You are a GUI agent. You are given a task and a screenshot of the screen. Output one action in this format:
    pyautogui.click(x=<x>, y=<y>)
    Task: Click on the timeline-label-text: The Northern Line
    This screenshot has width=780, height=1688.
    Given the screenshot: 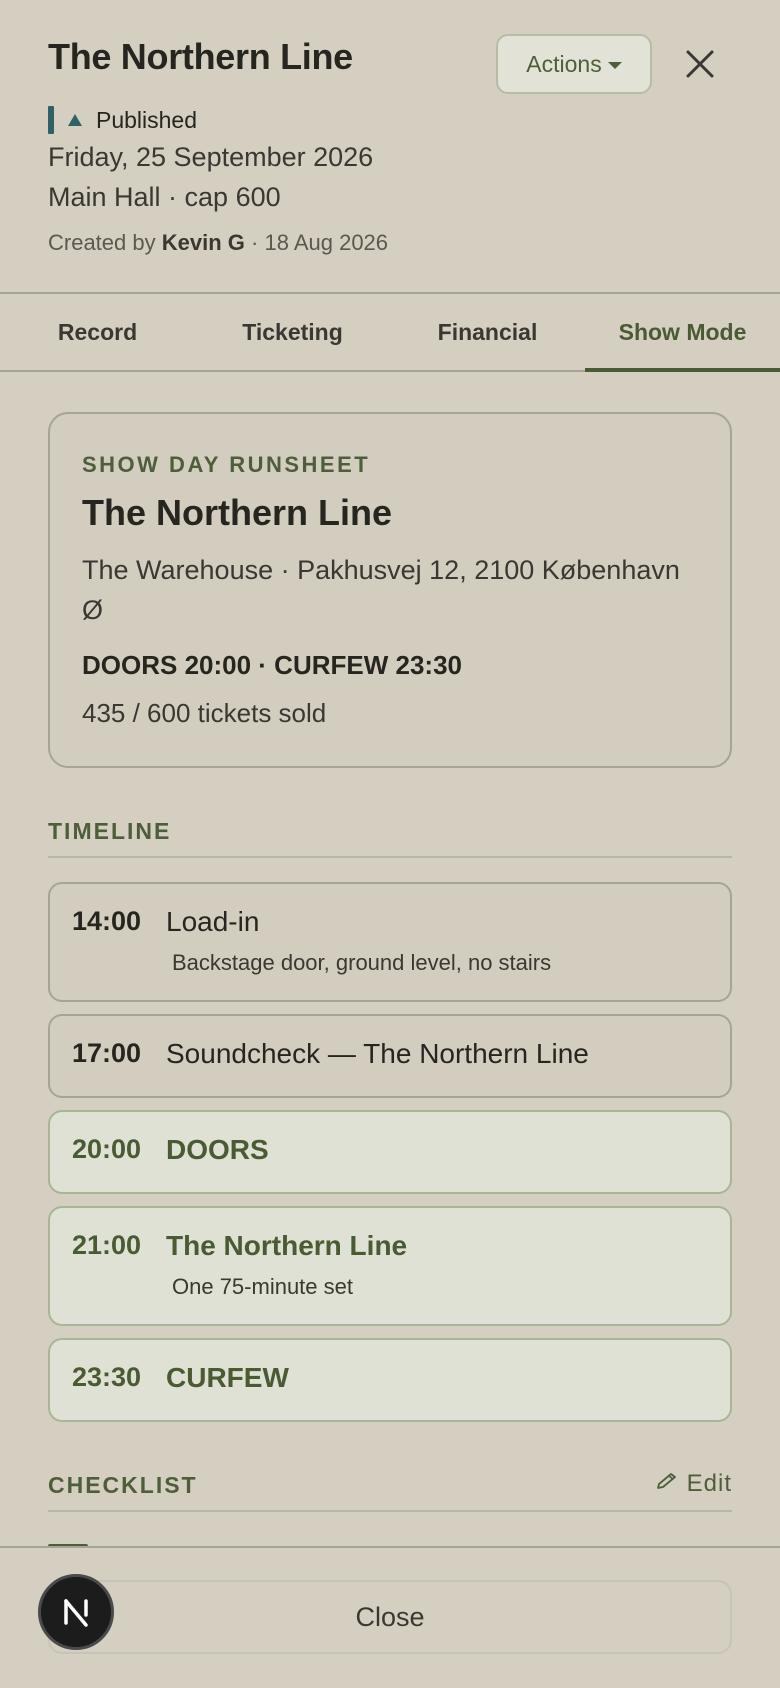 What is the action you would take?
    pyautogui.click(x=287, y=1245)
    